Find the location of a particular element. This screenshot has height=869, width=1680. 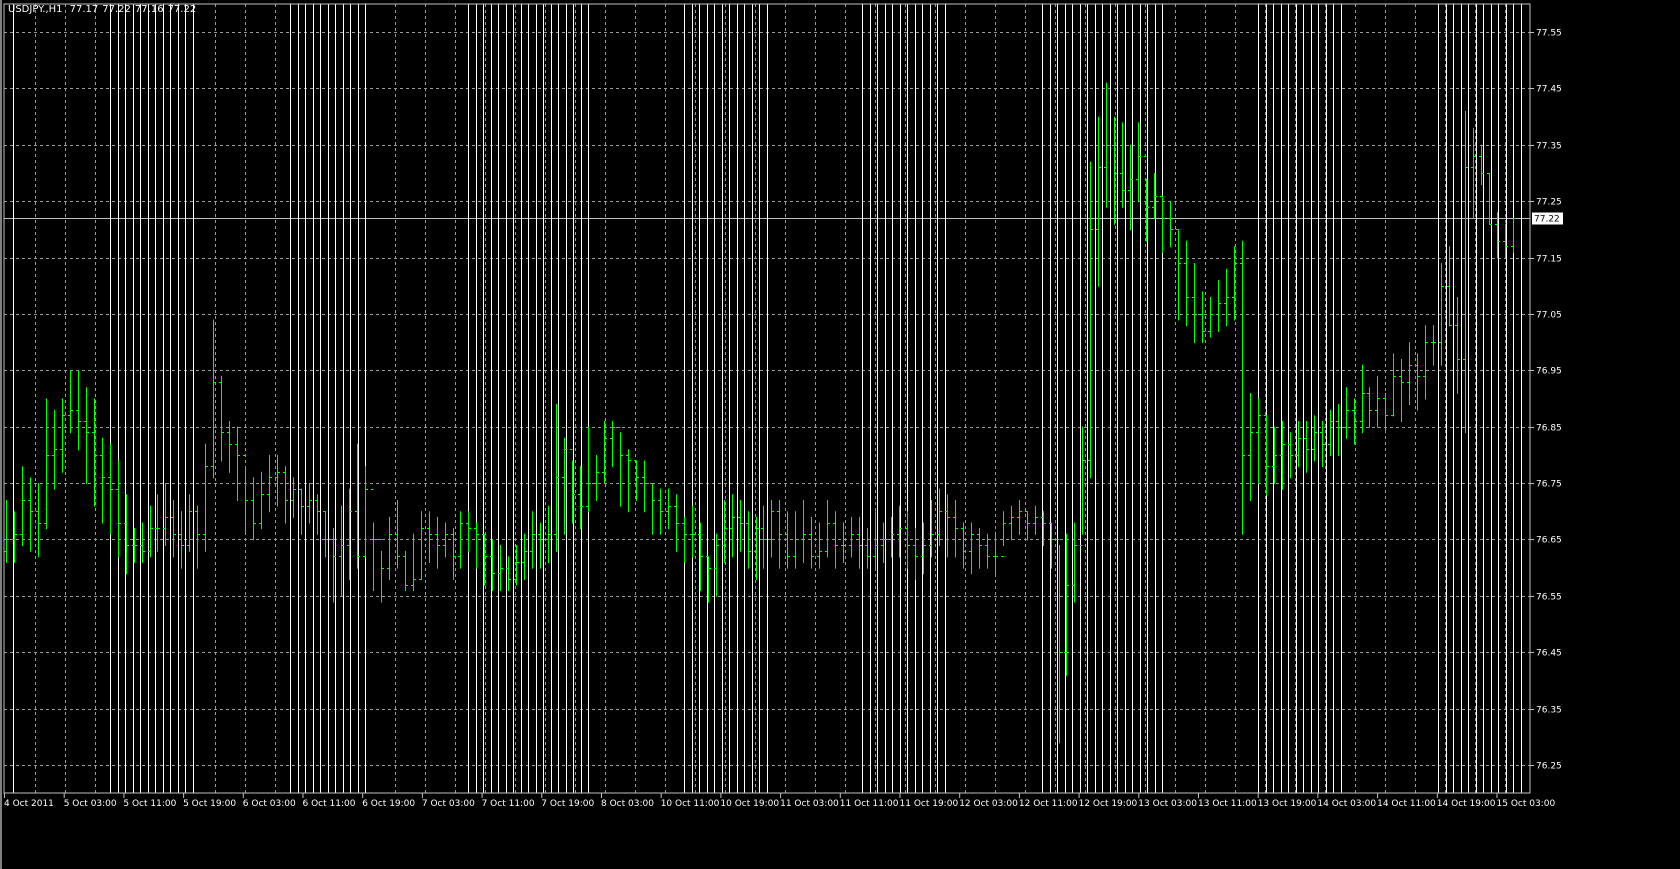

price-tick-label: 77.45 is located at coordinates (1549, 90).